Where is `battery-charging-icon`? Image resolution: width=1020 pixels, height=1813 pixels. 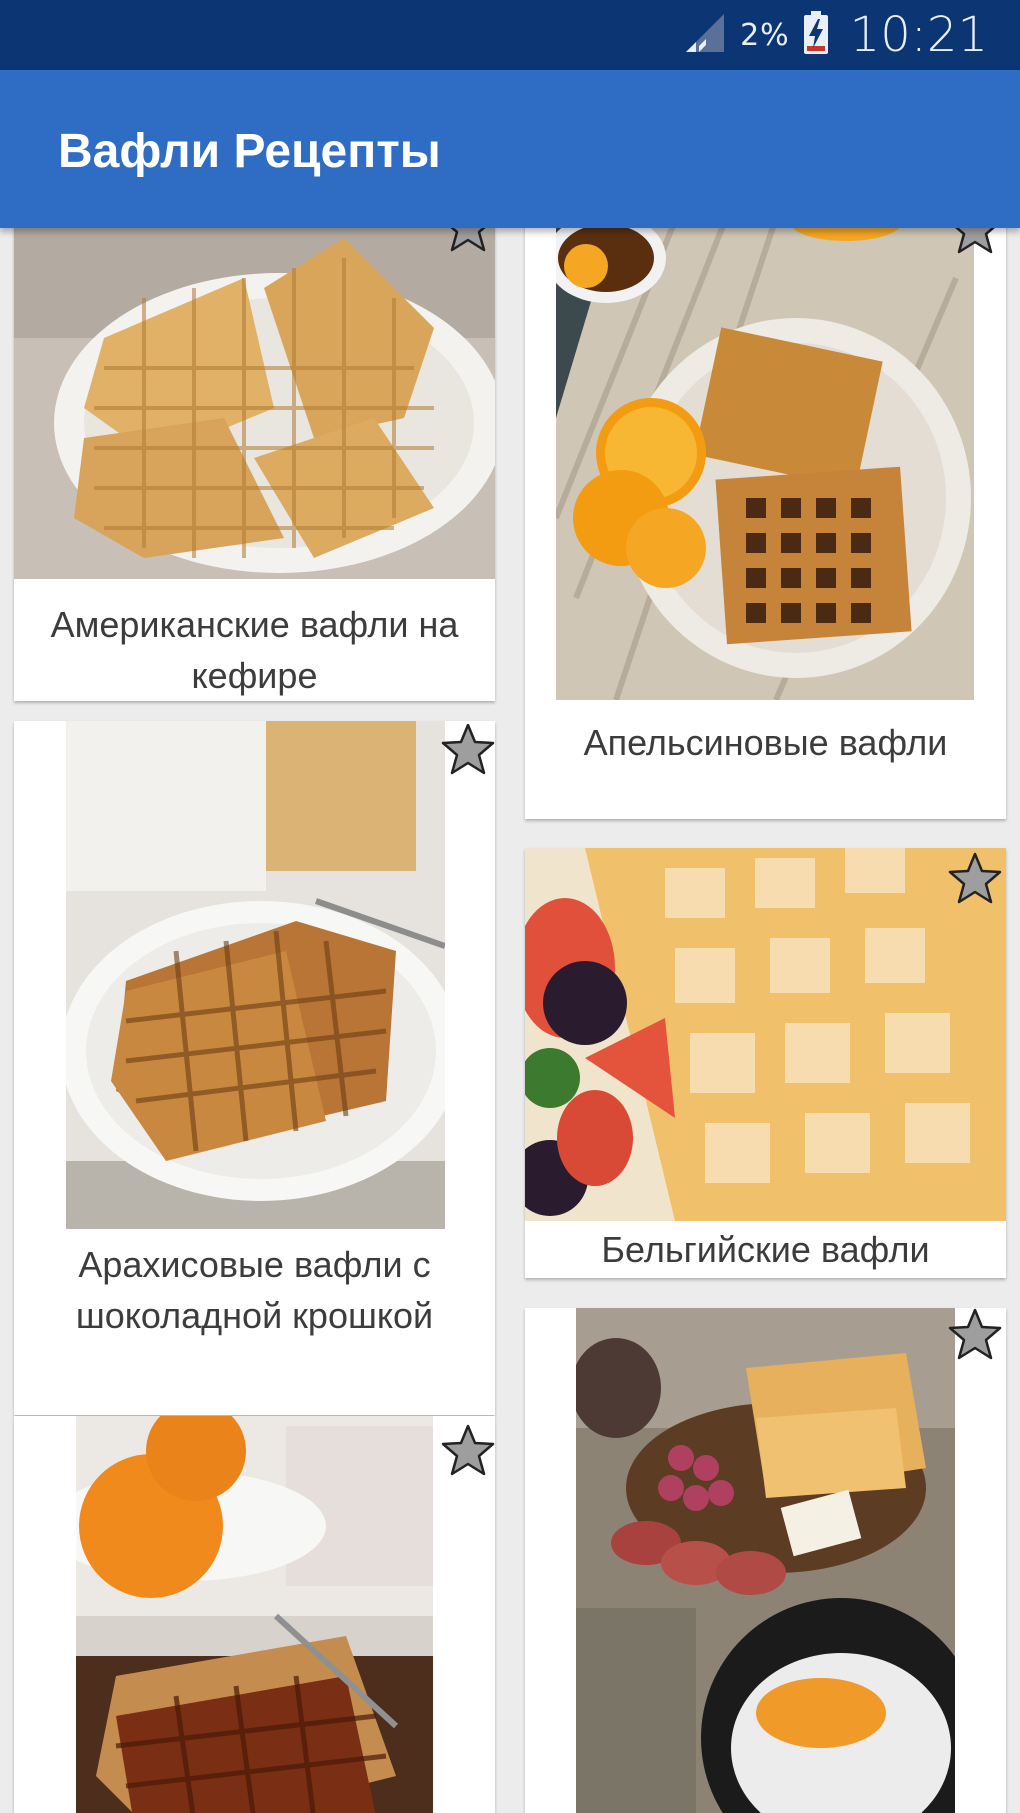
battery-charging-icon is located at coordinates (816, 35).